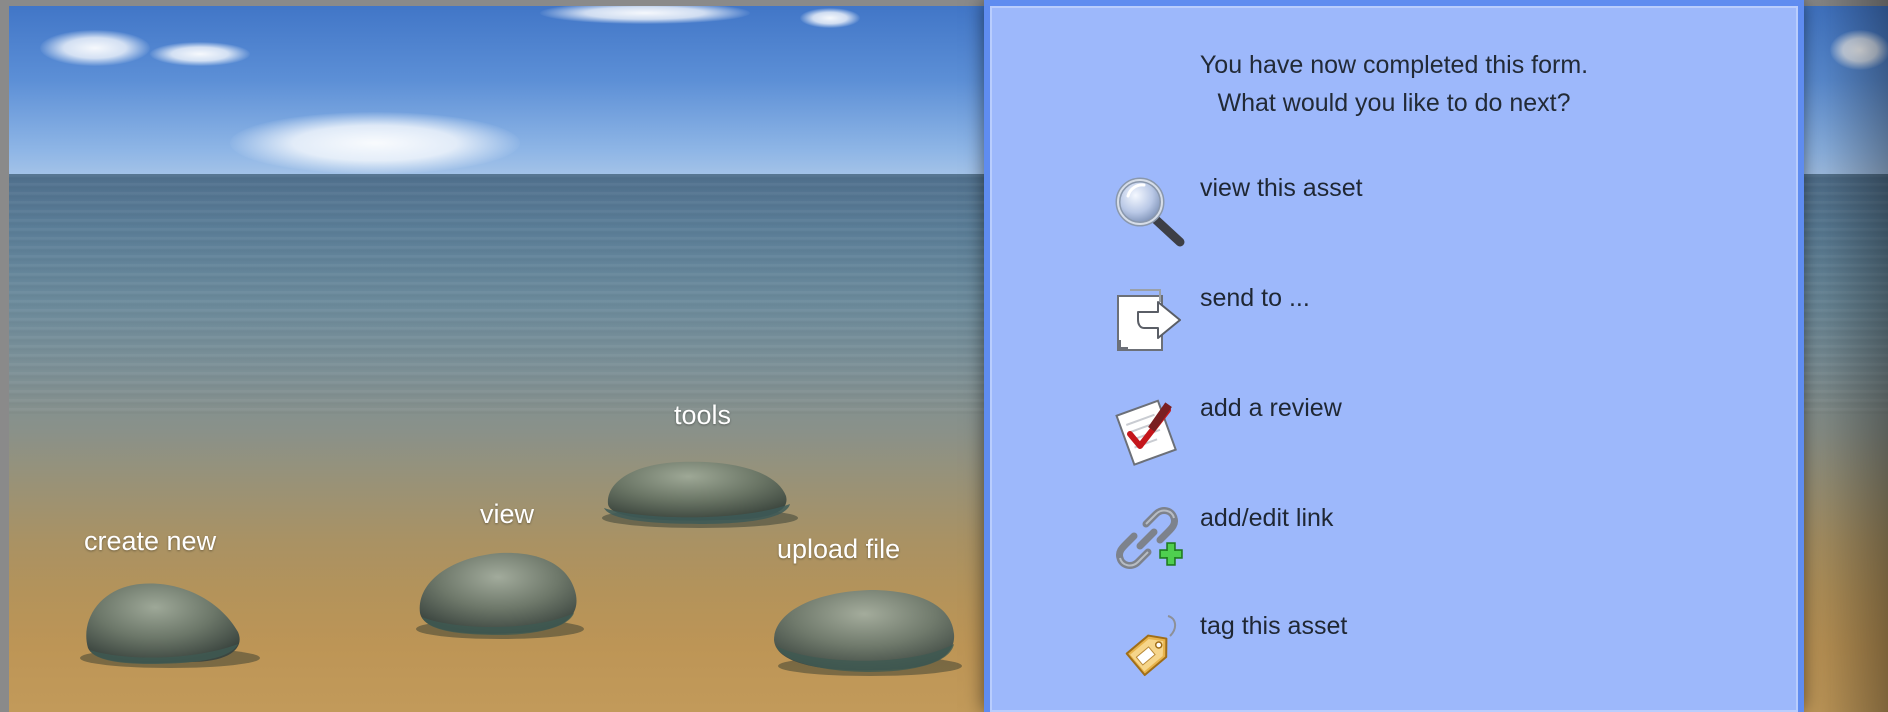 Image resolution: width=1888 pixels, height=712 pixels. What do you see at coordinates (1410, 213) in the screenshot?
I see `view-this-asset-action: view this asset` at bounding box center [1410, 213].